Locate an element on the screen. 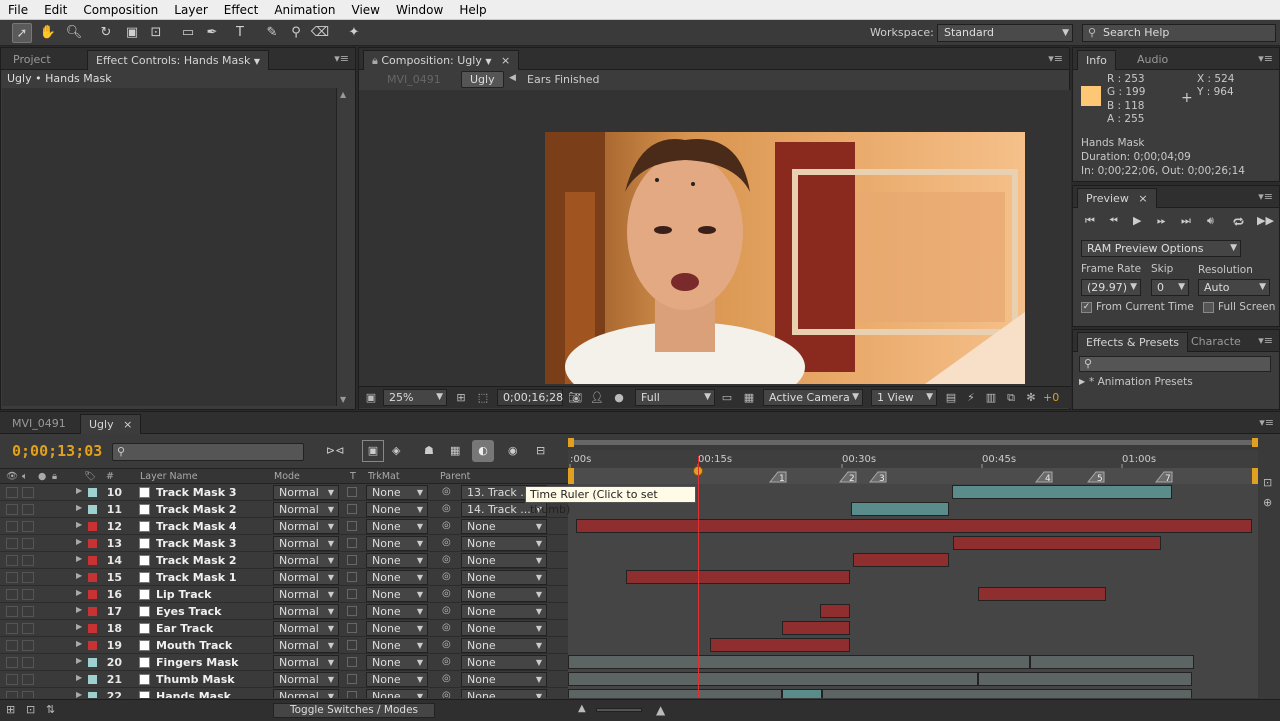 Image resolution: width=1280 pixels, height=721 pixels. layer-name: Ear Track is located at coordinates (184, 628).